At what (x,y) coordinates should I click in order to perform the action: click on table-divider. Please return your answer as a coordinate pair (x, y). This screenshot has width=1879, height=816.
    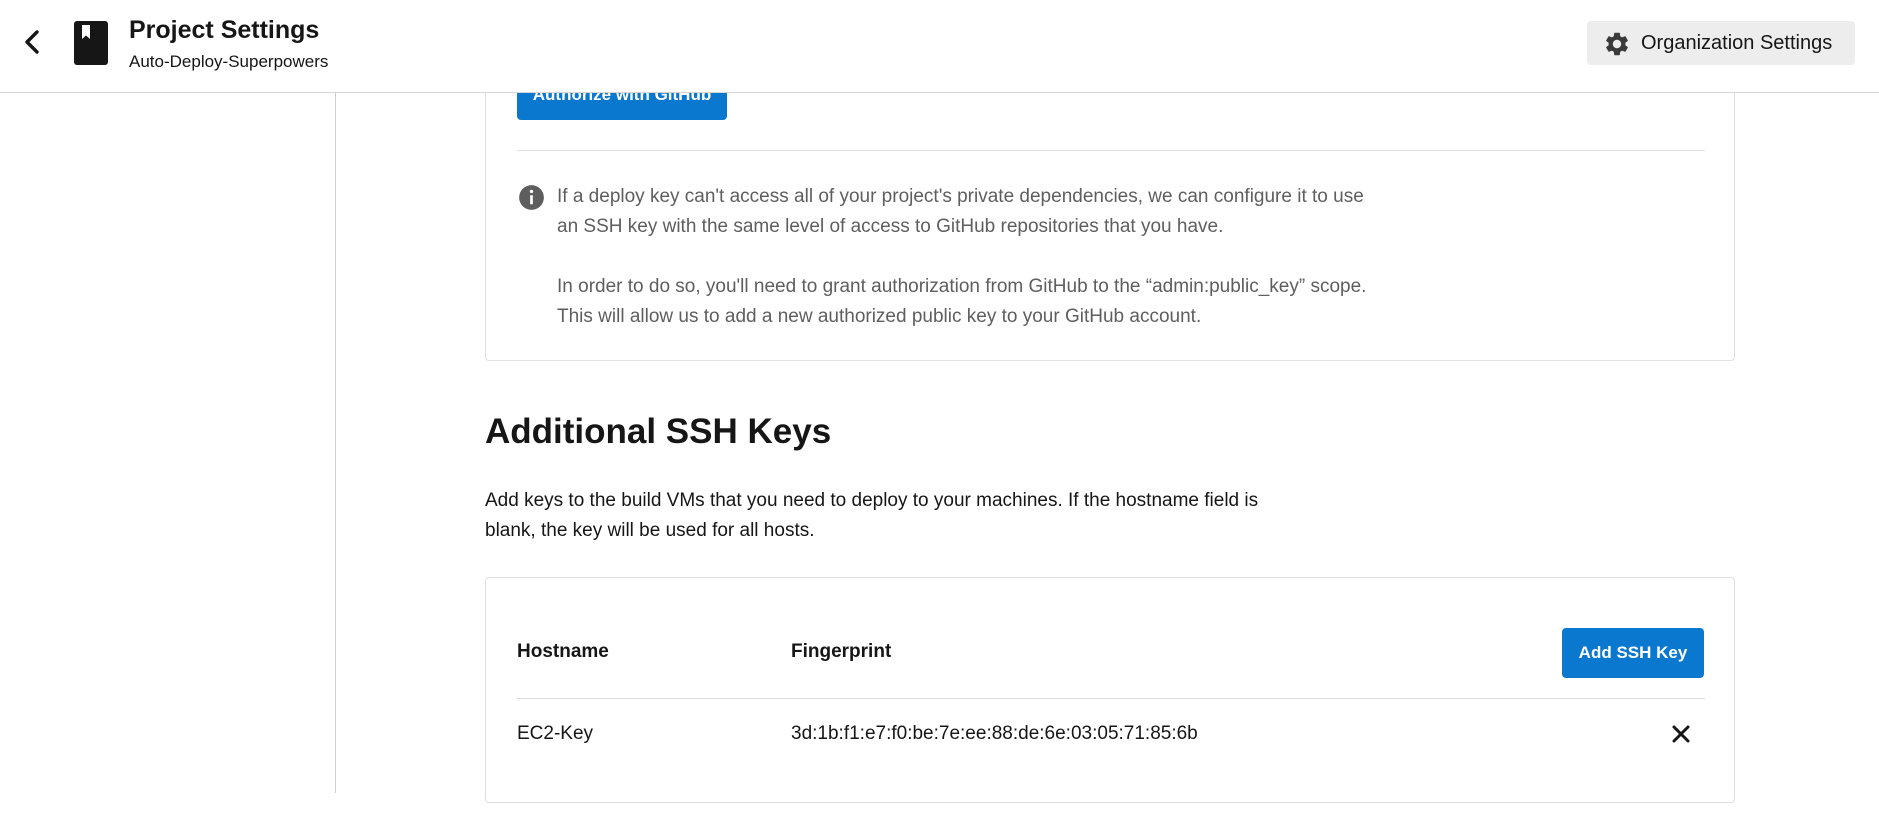
    Looking at the image, I should click on (1111, 698).